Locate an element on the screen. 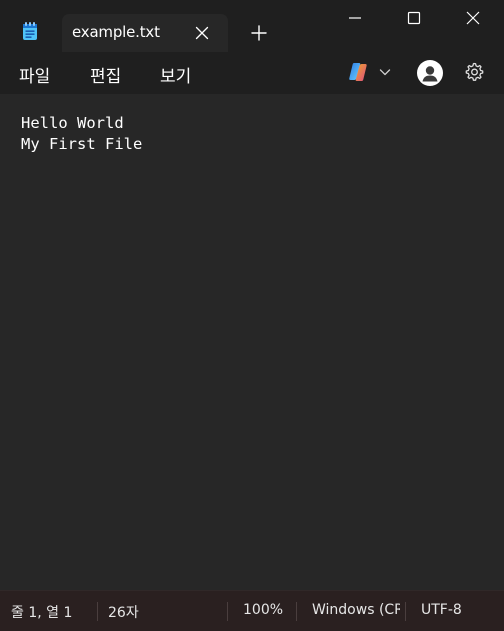 The height and width of the screenshot is (631, 504). line-ending: Windows (CRLF) is located at coordinates (356, 610).